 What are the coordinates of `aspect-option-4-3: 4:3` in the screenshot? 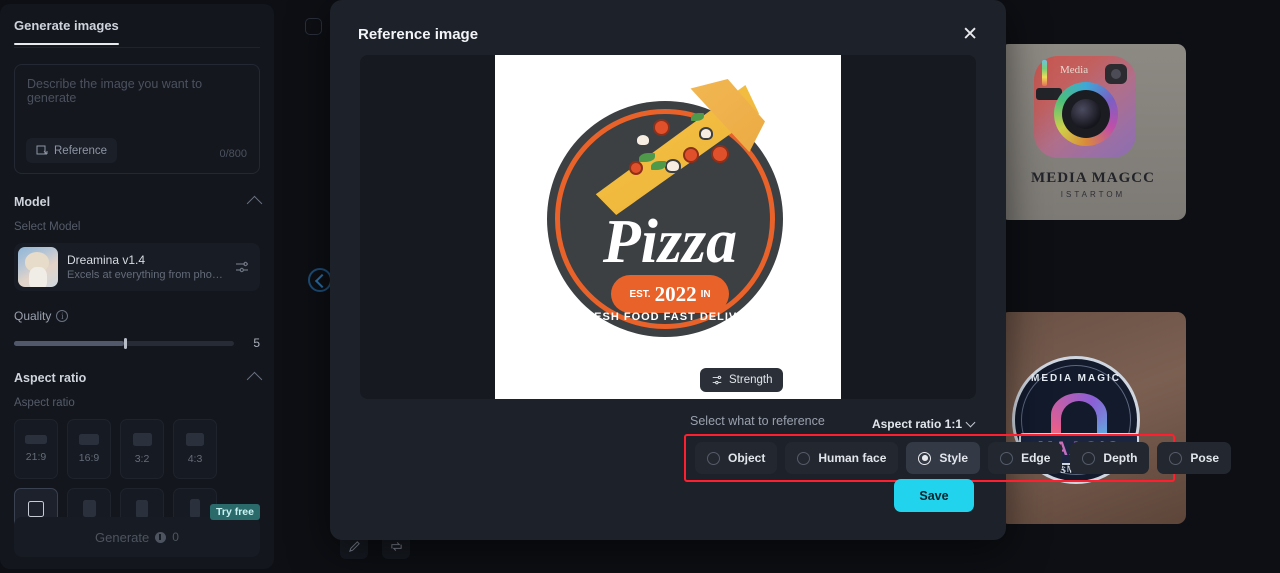 It's located at (195, 449).